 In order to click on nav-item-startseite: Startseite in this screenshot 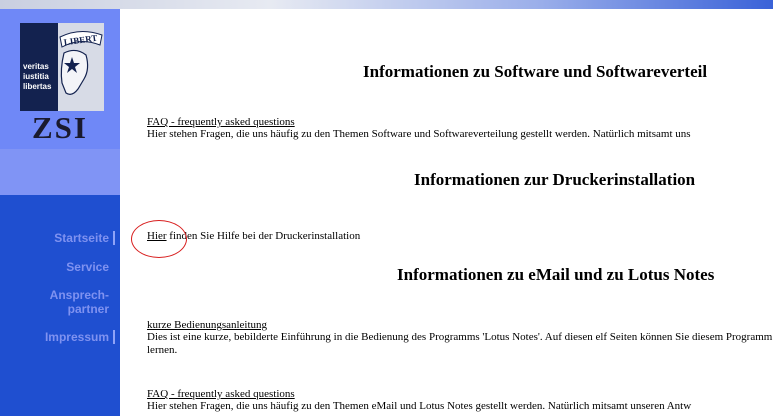, I will do `click(60, 238)`.